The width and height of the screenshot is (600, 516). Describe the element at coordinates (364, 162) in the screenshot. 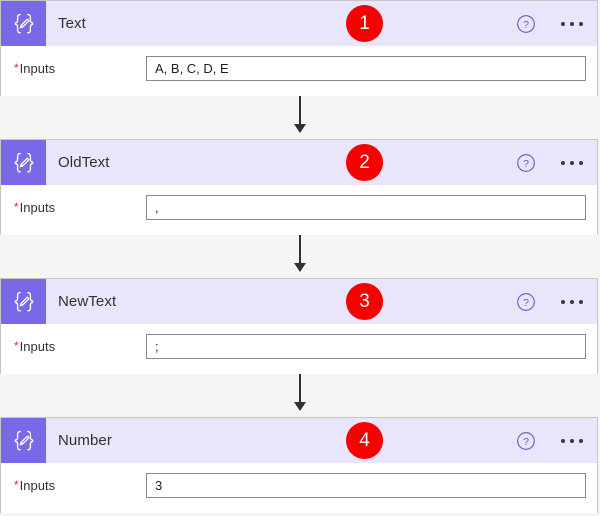

I see `status-badge: 2` at that location.